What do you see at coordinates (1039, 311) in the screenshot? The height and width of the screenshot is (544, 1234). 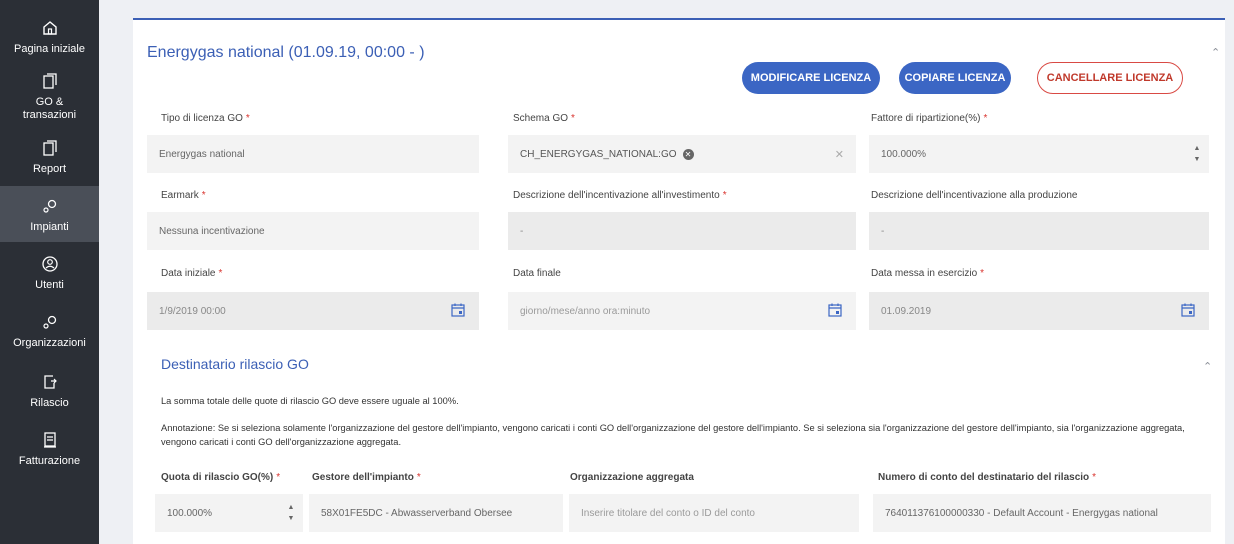 I see `data-messa-field: 01.09.2019` at bounding box center [1039, 311].